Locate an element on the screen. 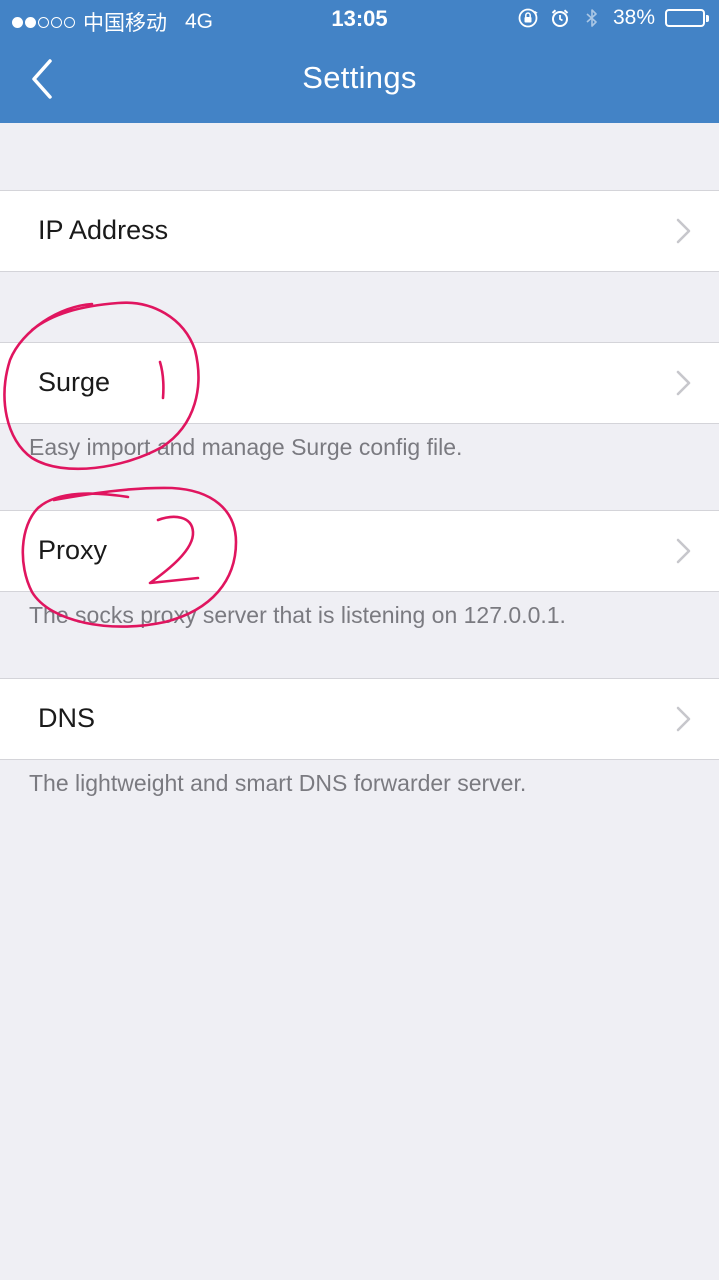  orientation-lock-icon is located at coordinates (528, 18).